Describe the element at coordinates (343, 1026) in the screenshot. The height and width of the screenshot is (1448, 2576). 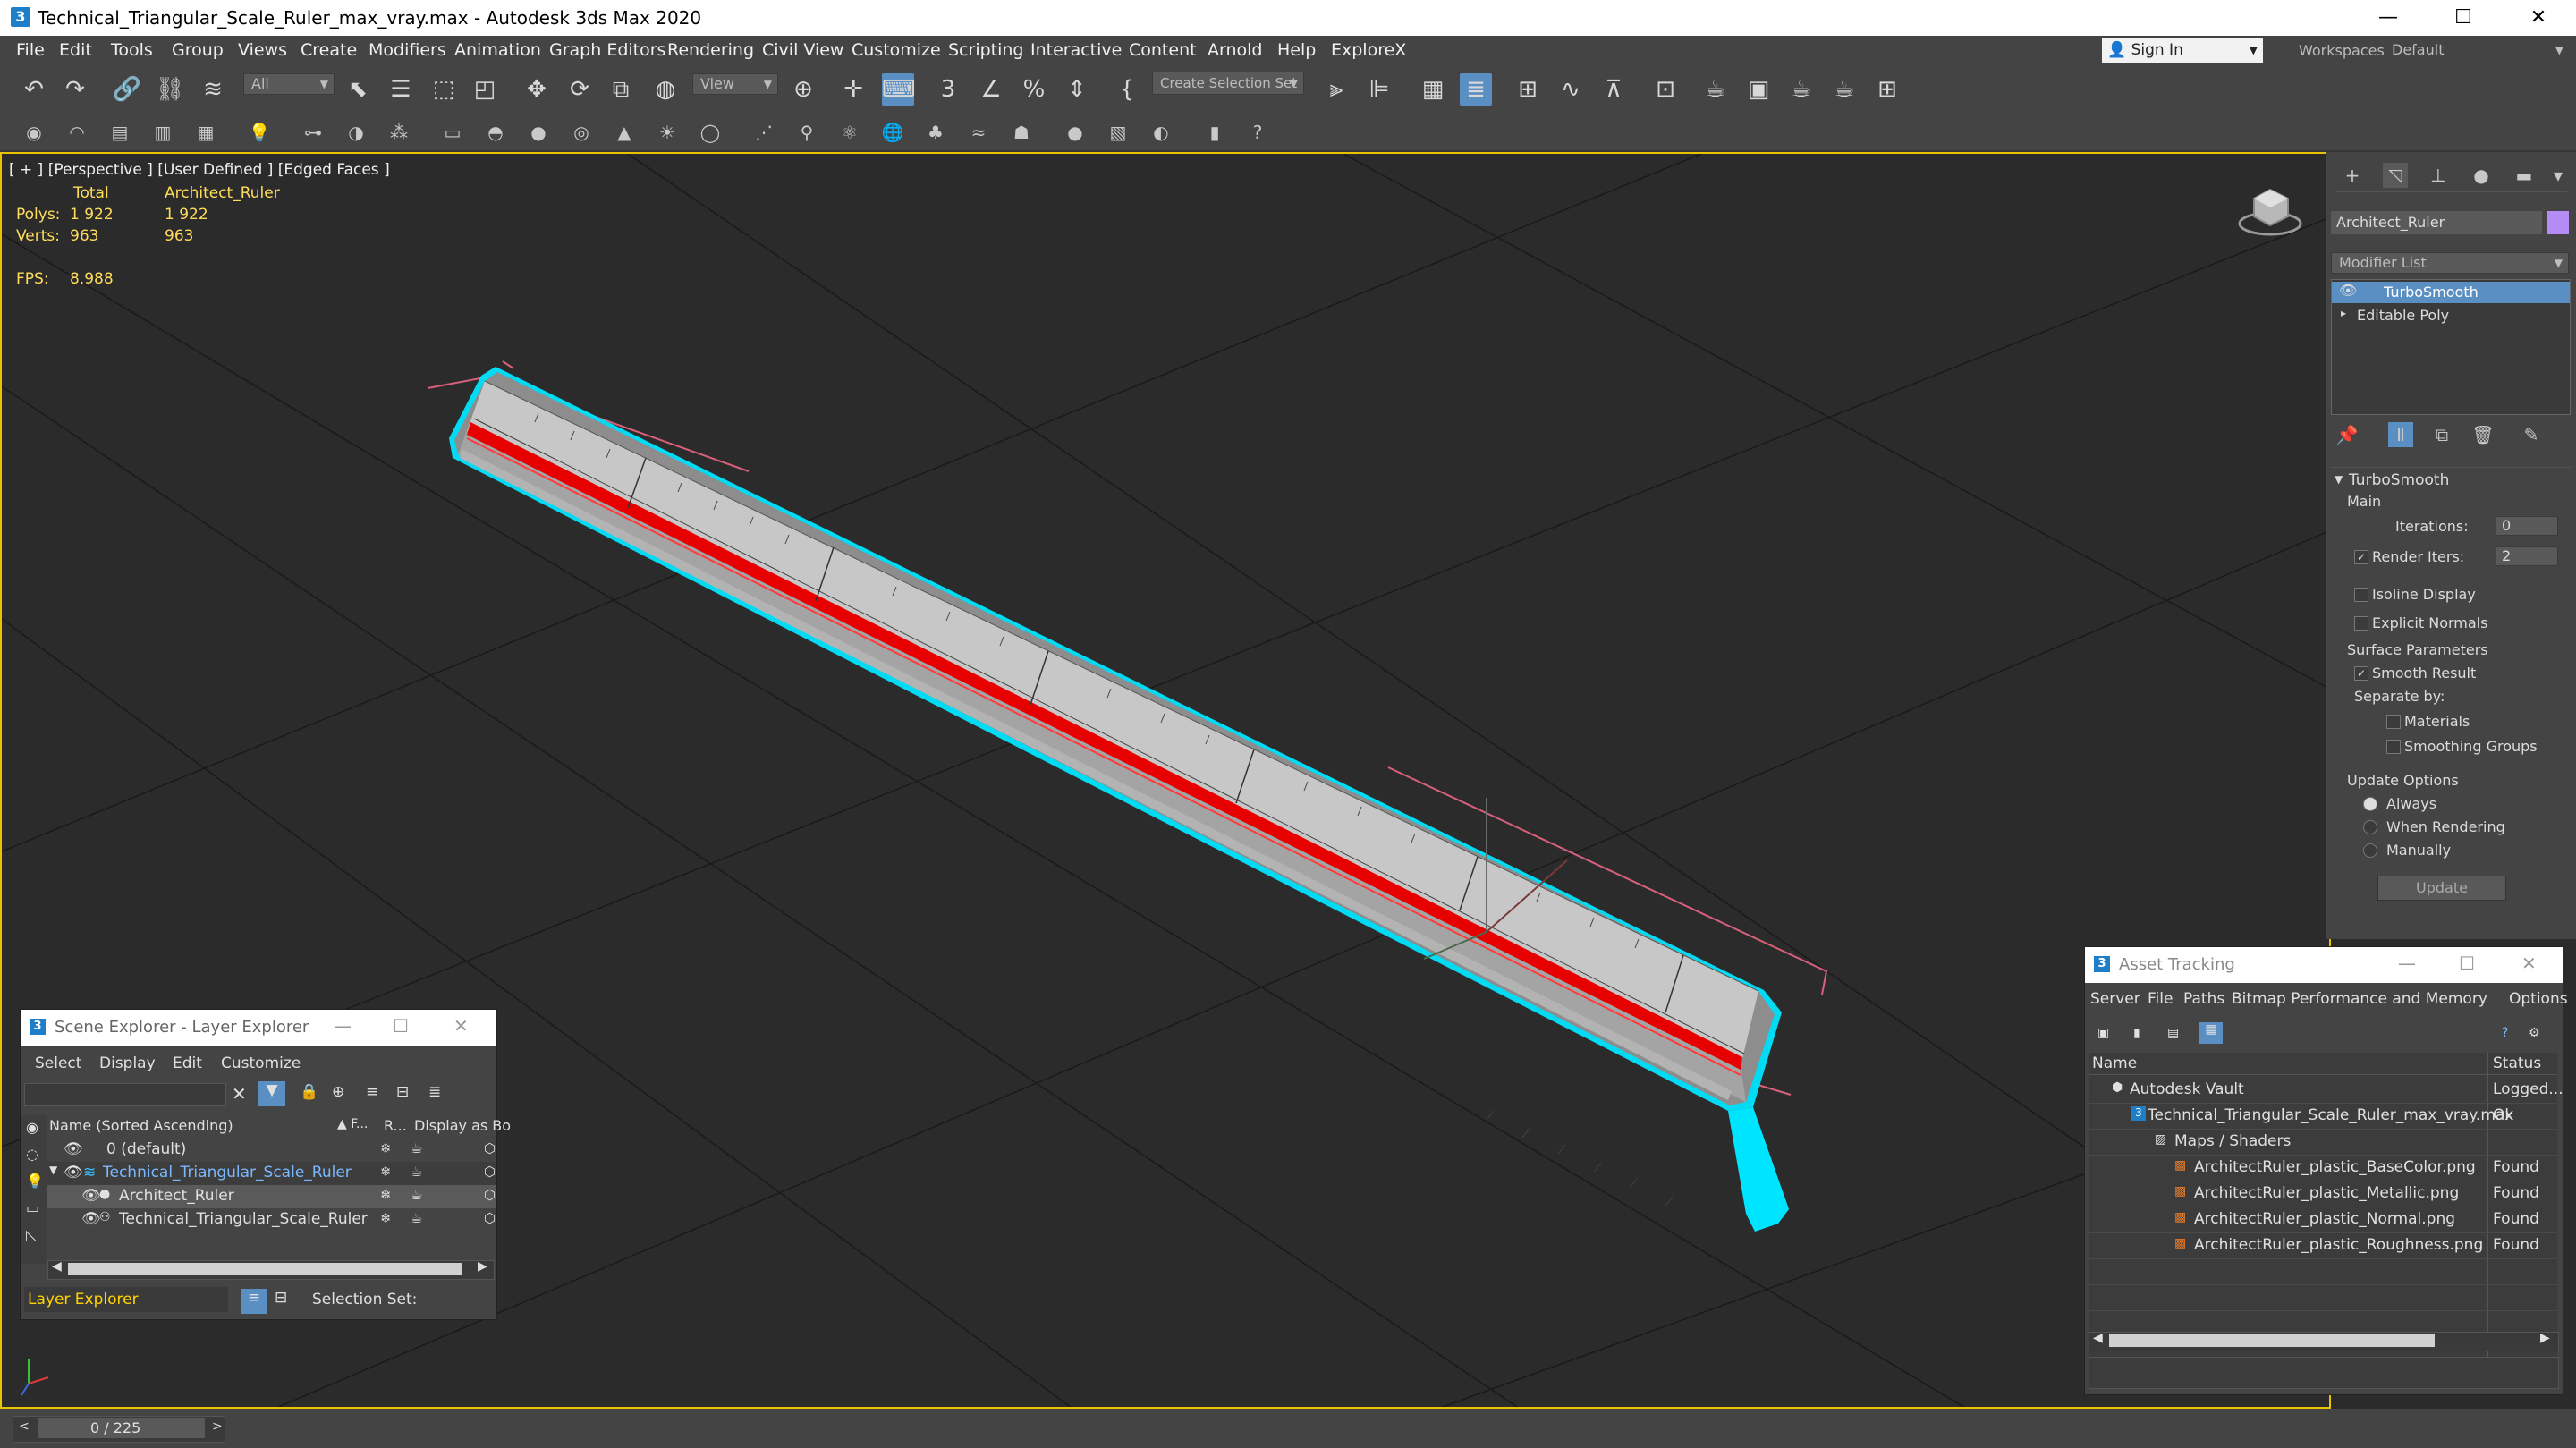
I see `minimize-icon: —` at that location.